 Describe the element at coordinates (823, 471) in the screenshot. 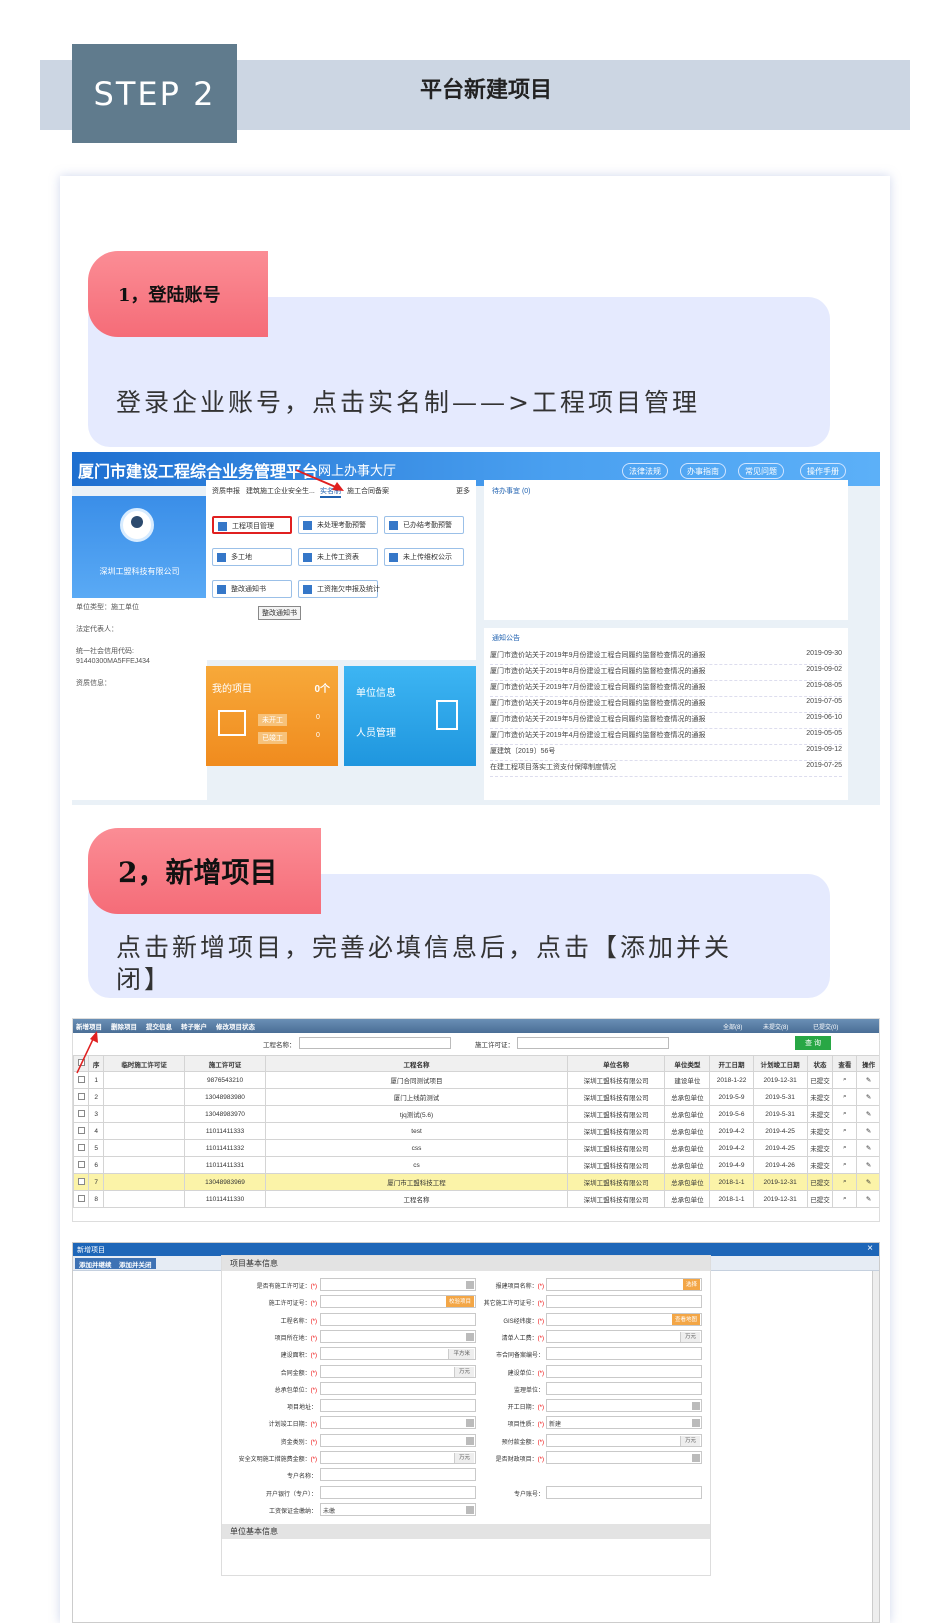

I see `manual-button: 操作手册` at that location.